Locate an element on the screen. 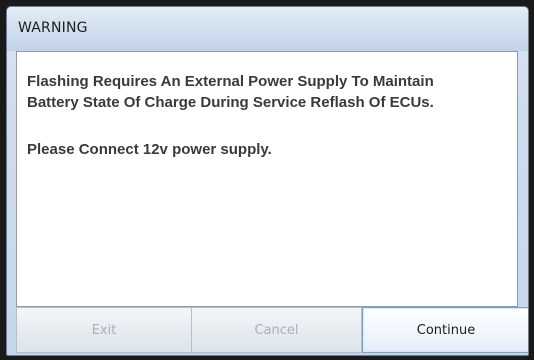 The width and height of the screenshot is (534, 360). cancel-button: Cancel is located at coordinates (277, 330).